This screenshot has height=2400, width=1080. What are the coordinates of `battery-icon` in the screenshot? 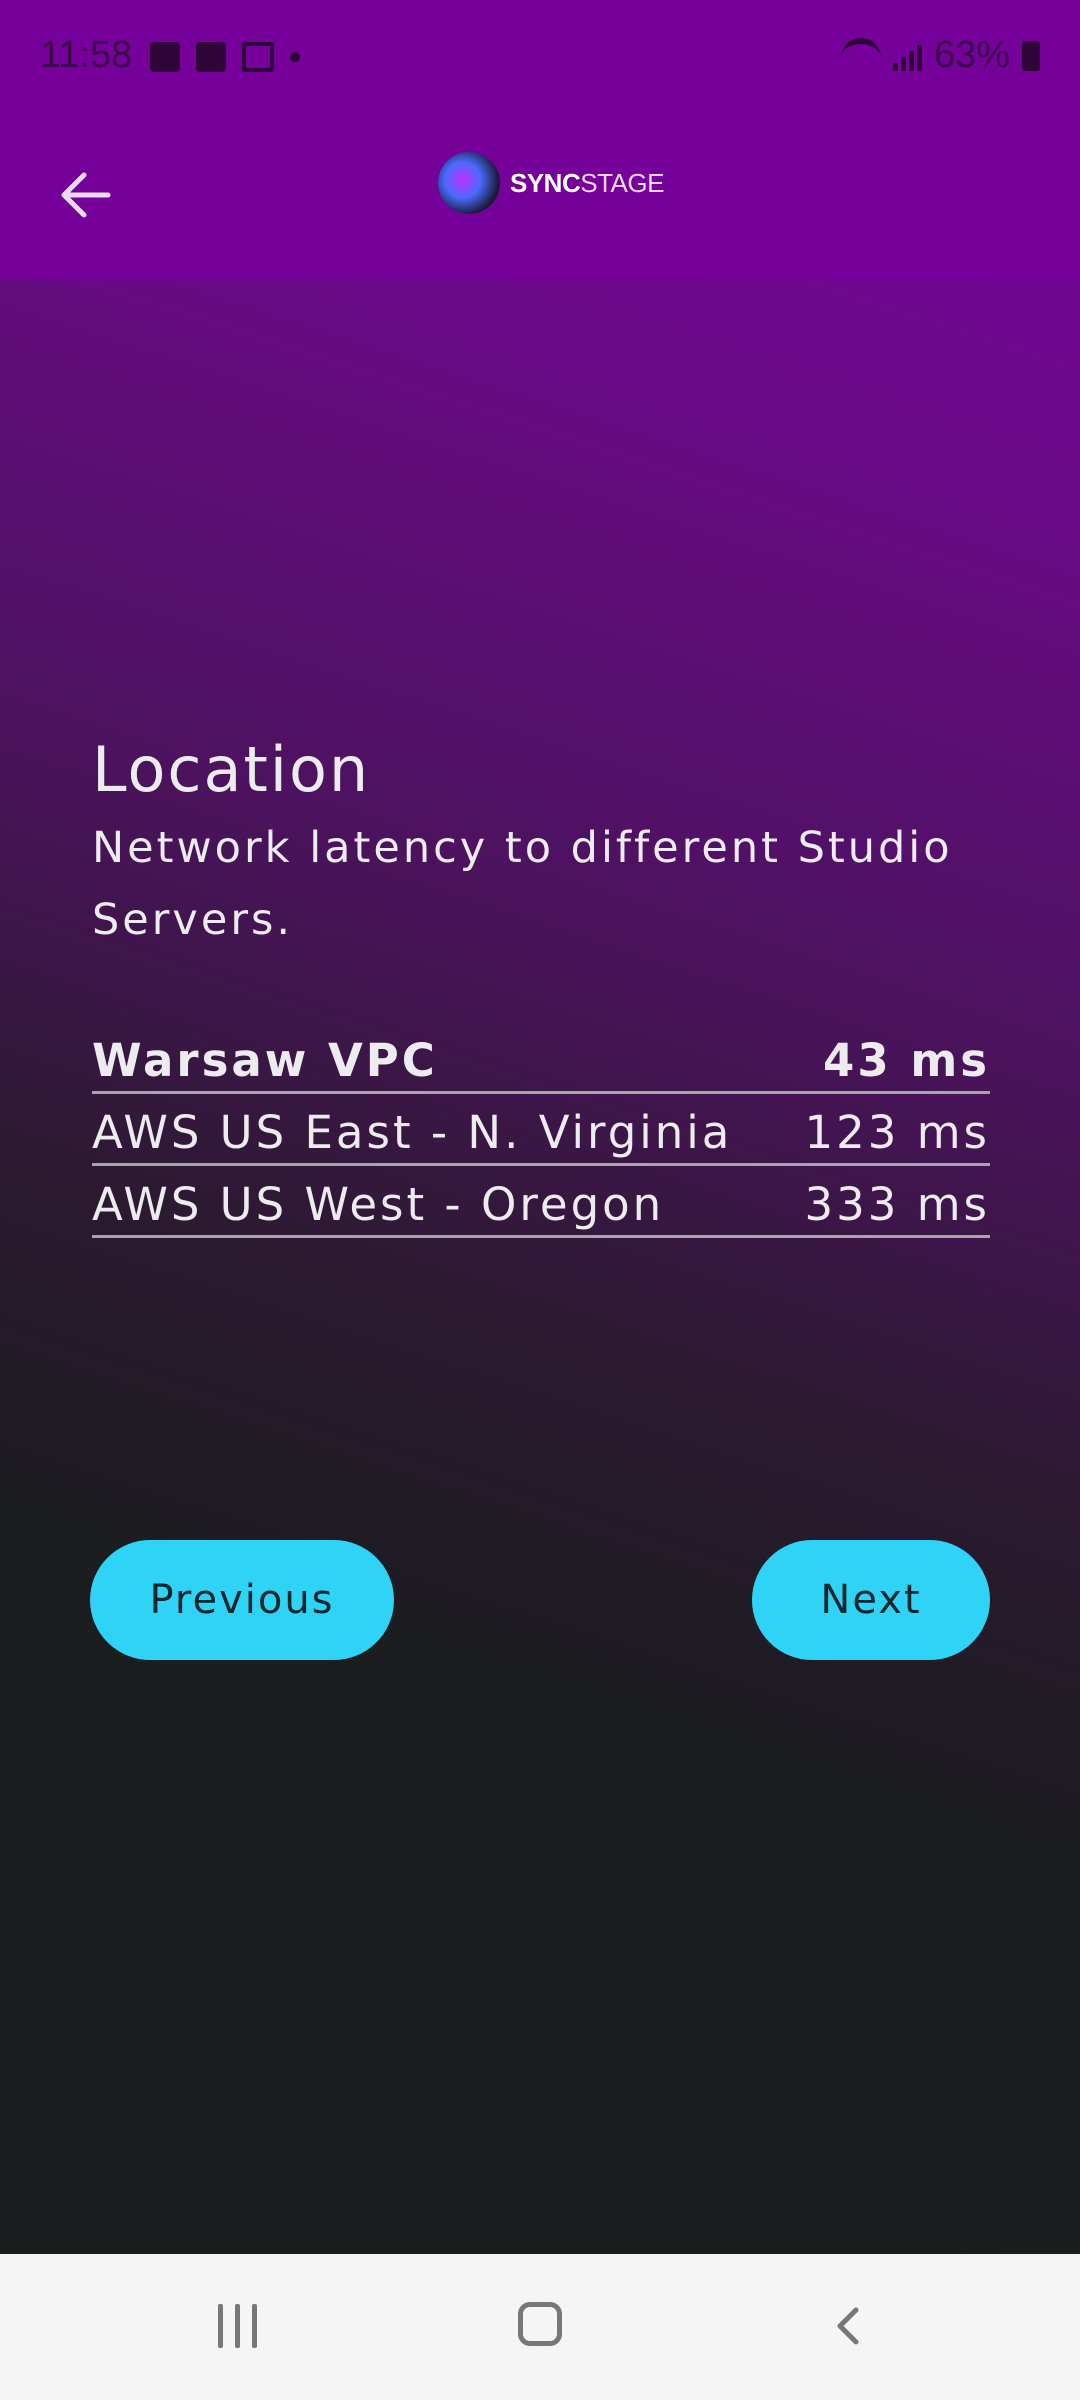 It's located at (1031, 55).